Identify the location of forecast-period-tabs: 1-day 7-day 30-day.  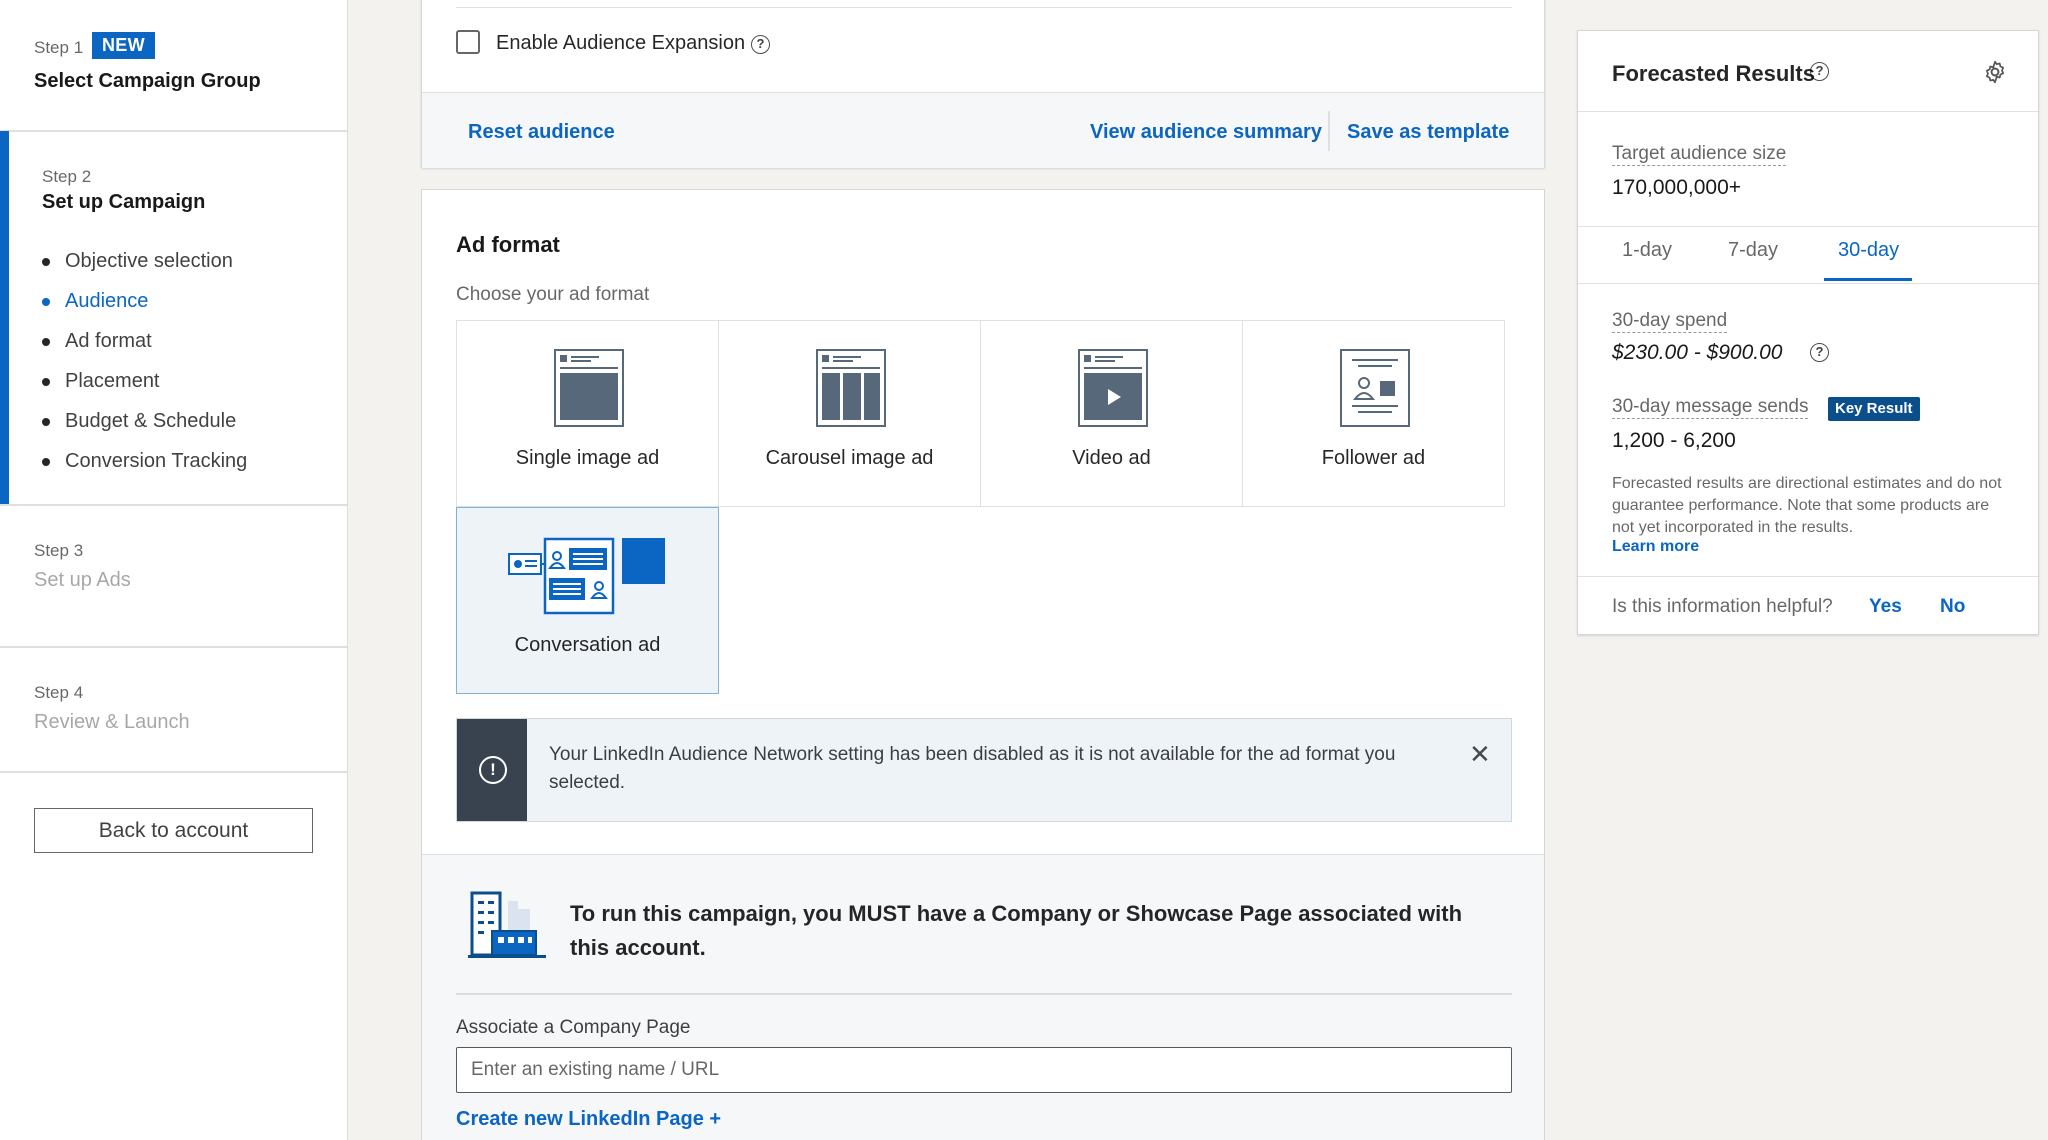
(1808, 255).